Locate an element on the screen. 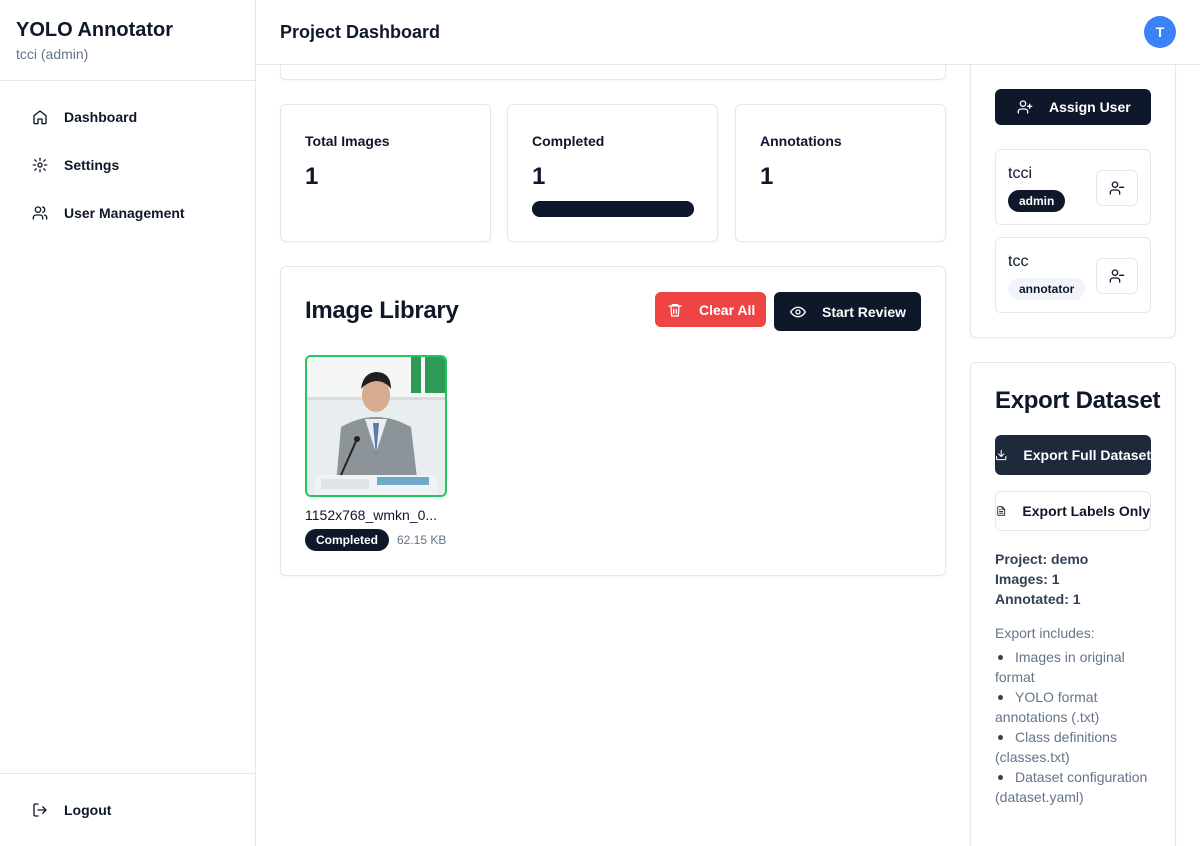  export-dataset-title: Export Dataset is located at coordinates (1078, 400).